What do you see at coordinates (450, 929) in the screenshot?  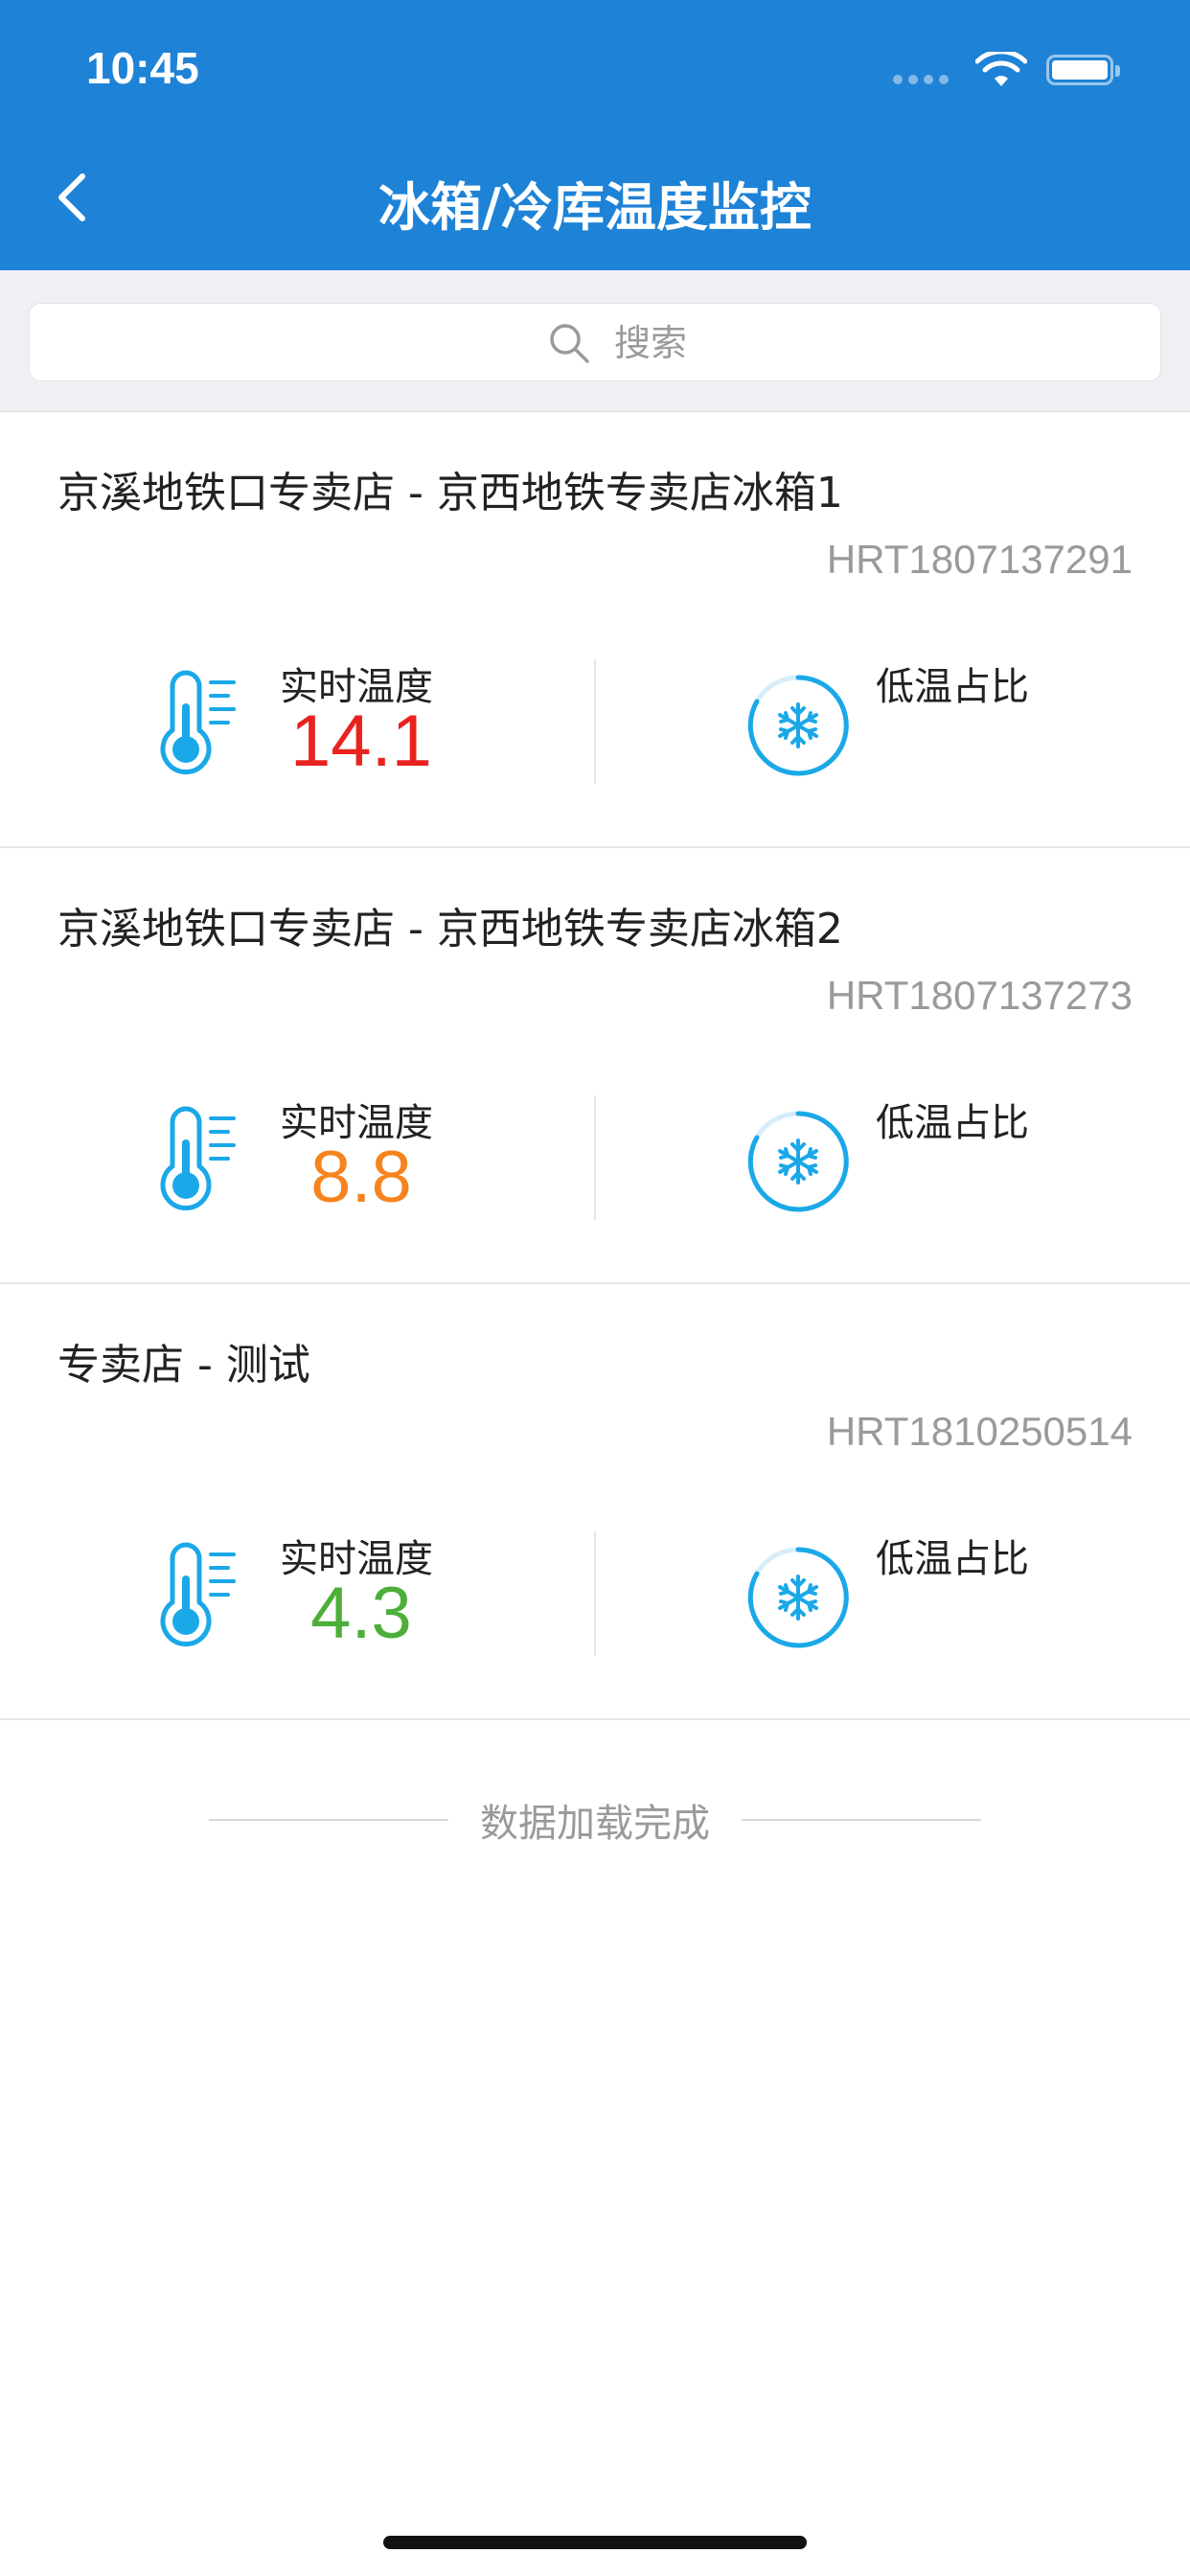 I see `device-name: 京溪地铁口专卖店 - 京西地铁专卖店冰箱2` at bounding box center [450, 929].